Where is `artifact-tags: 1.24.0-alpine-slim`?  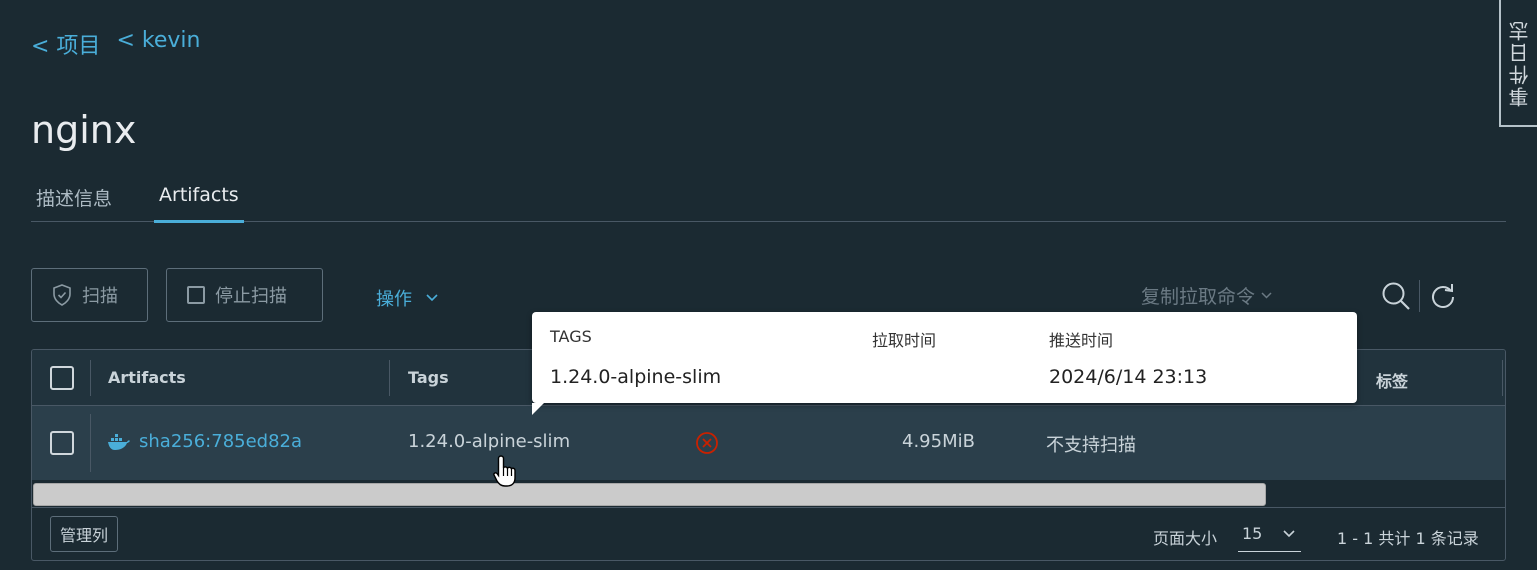 artifact-tags: 1.24.0-alpine-slim is located at coordinates (489, 441).